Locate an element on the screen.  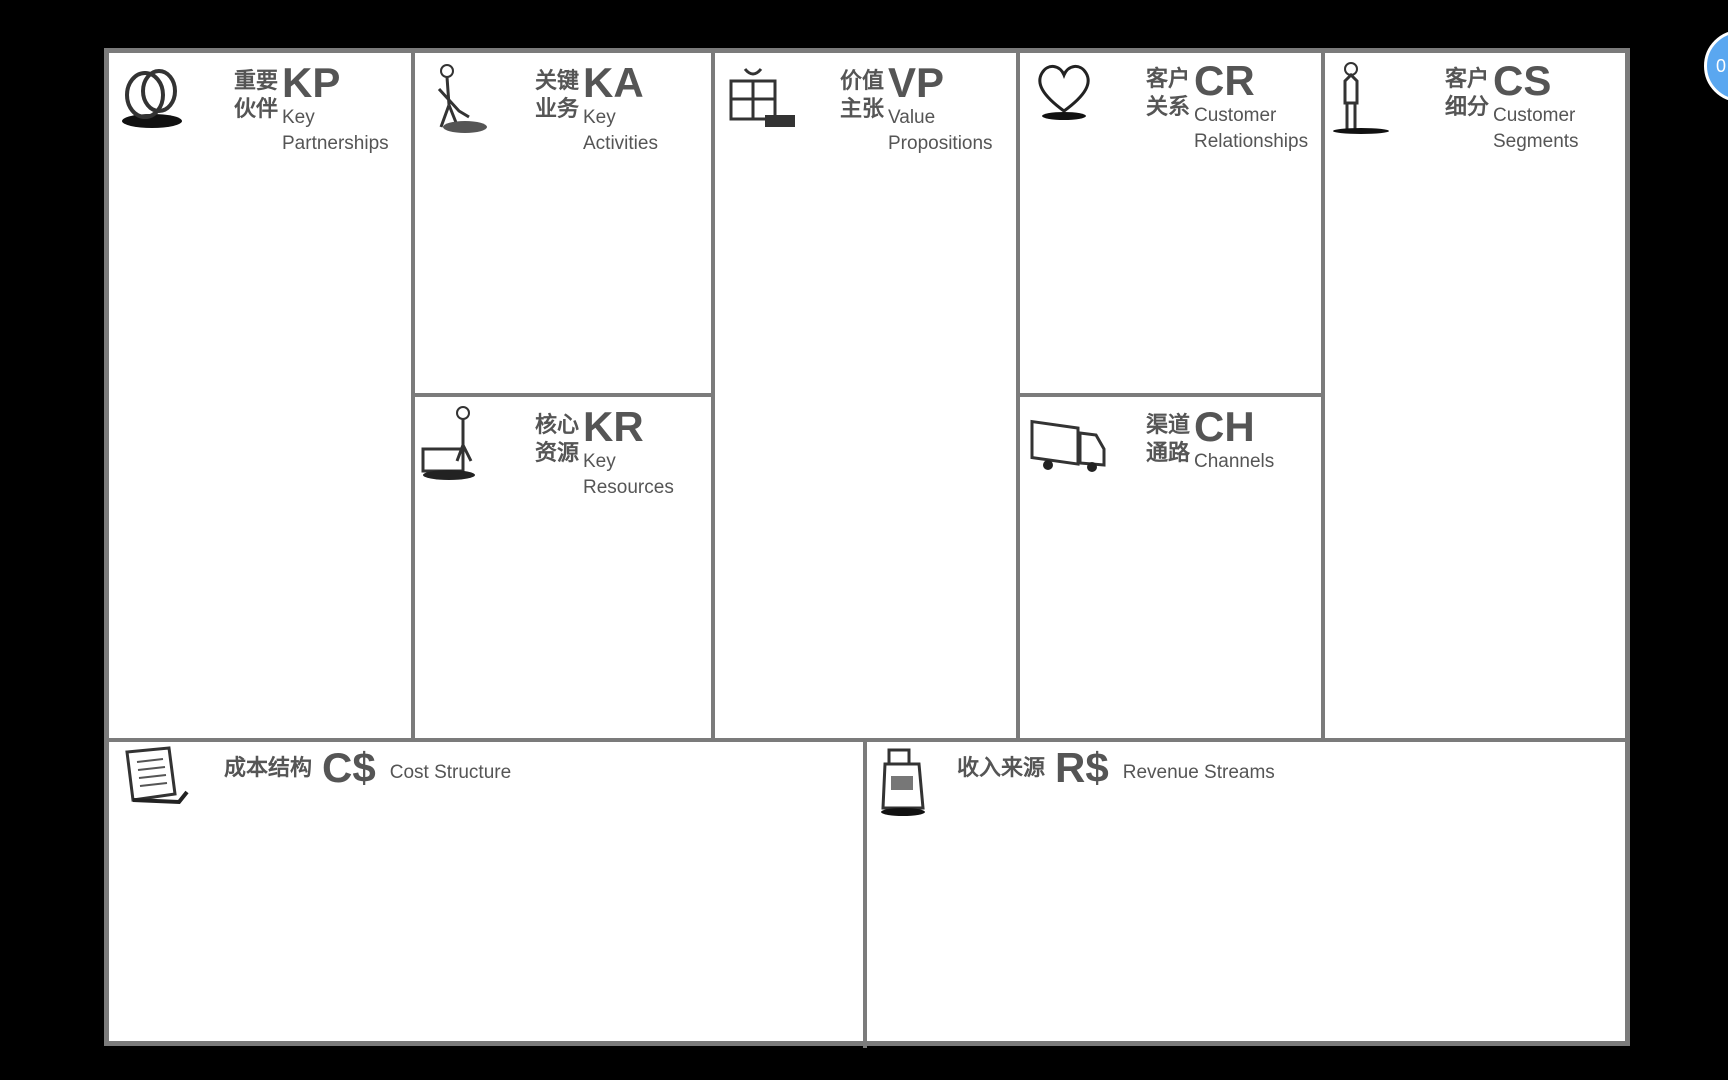
label-zh: 重要伙伴 is located at coordinates (256, 94).